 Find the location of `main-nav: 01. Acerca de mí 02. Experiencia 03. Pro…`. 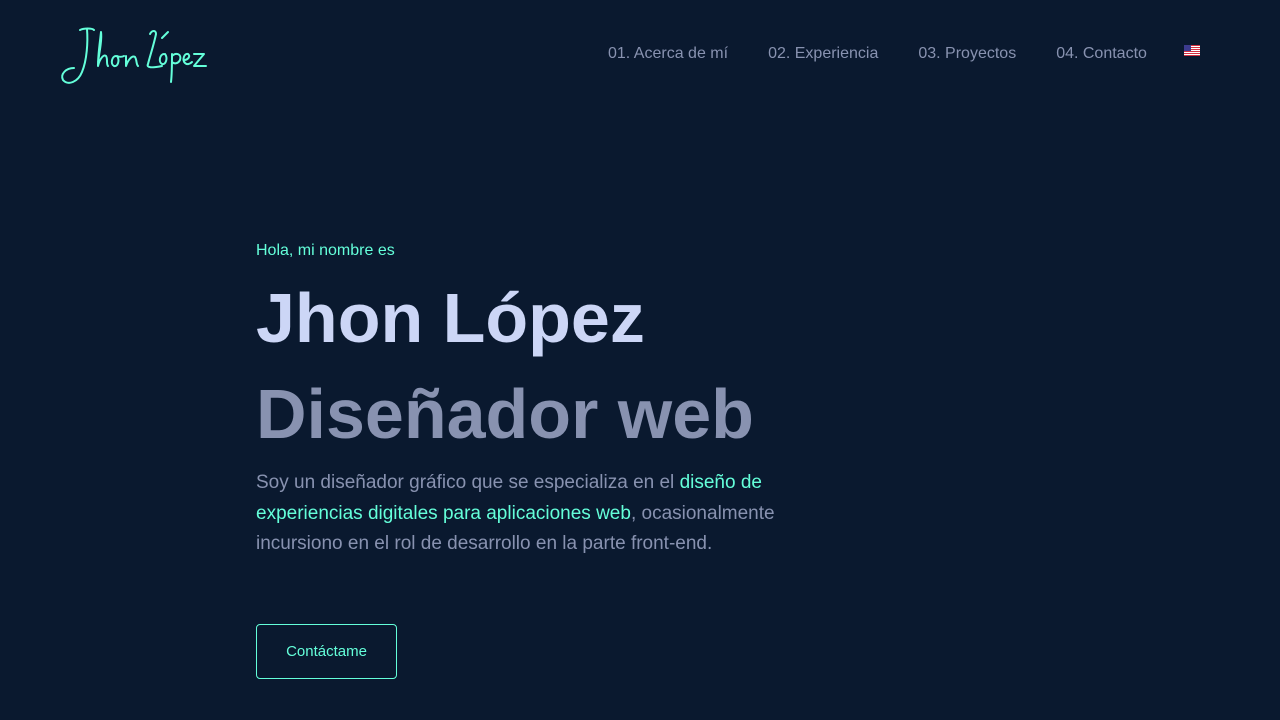

main-nav: 01. Acerca de mí 02. Experiencia 03. Pro… is located at coordinates (897, 54).